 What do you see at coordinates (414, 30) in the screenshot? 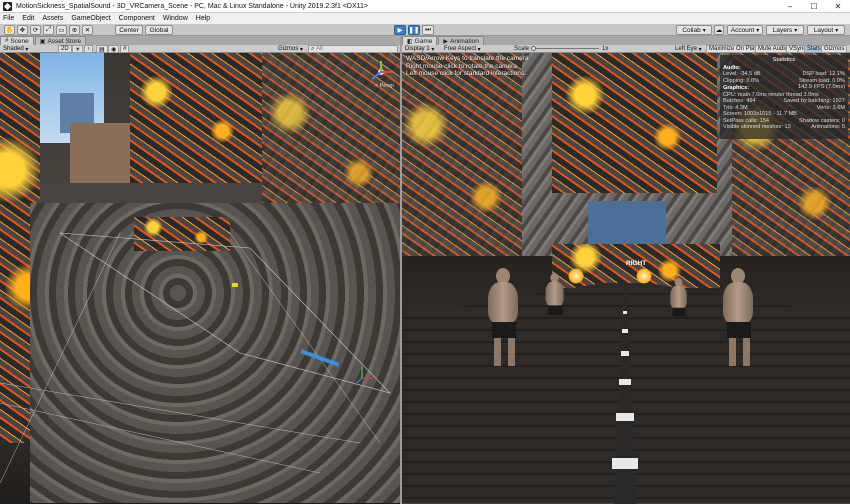
I see `pause-button: ❚❚` at bounding box center [414, 30].